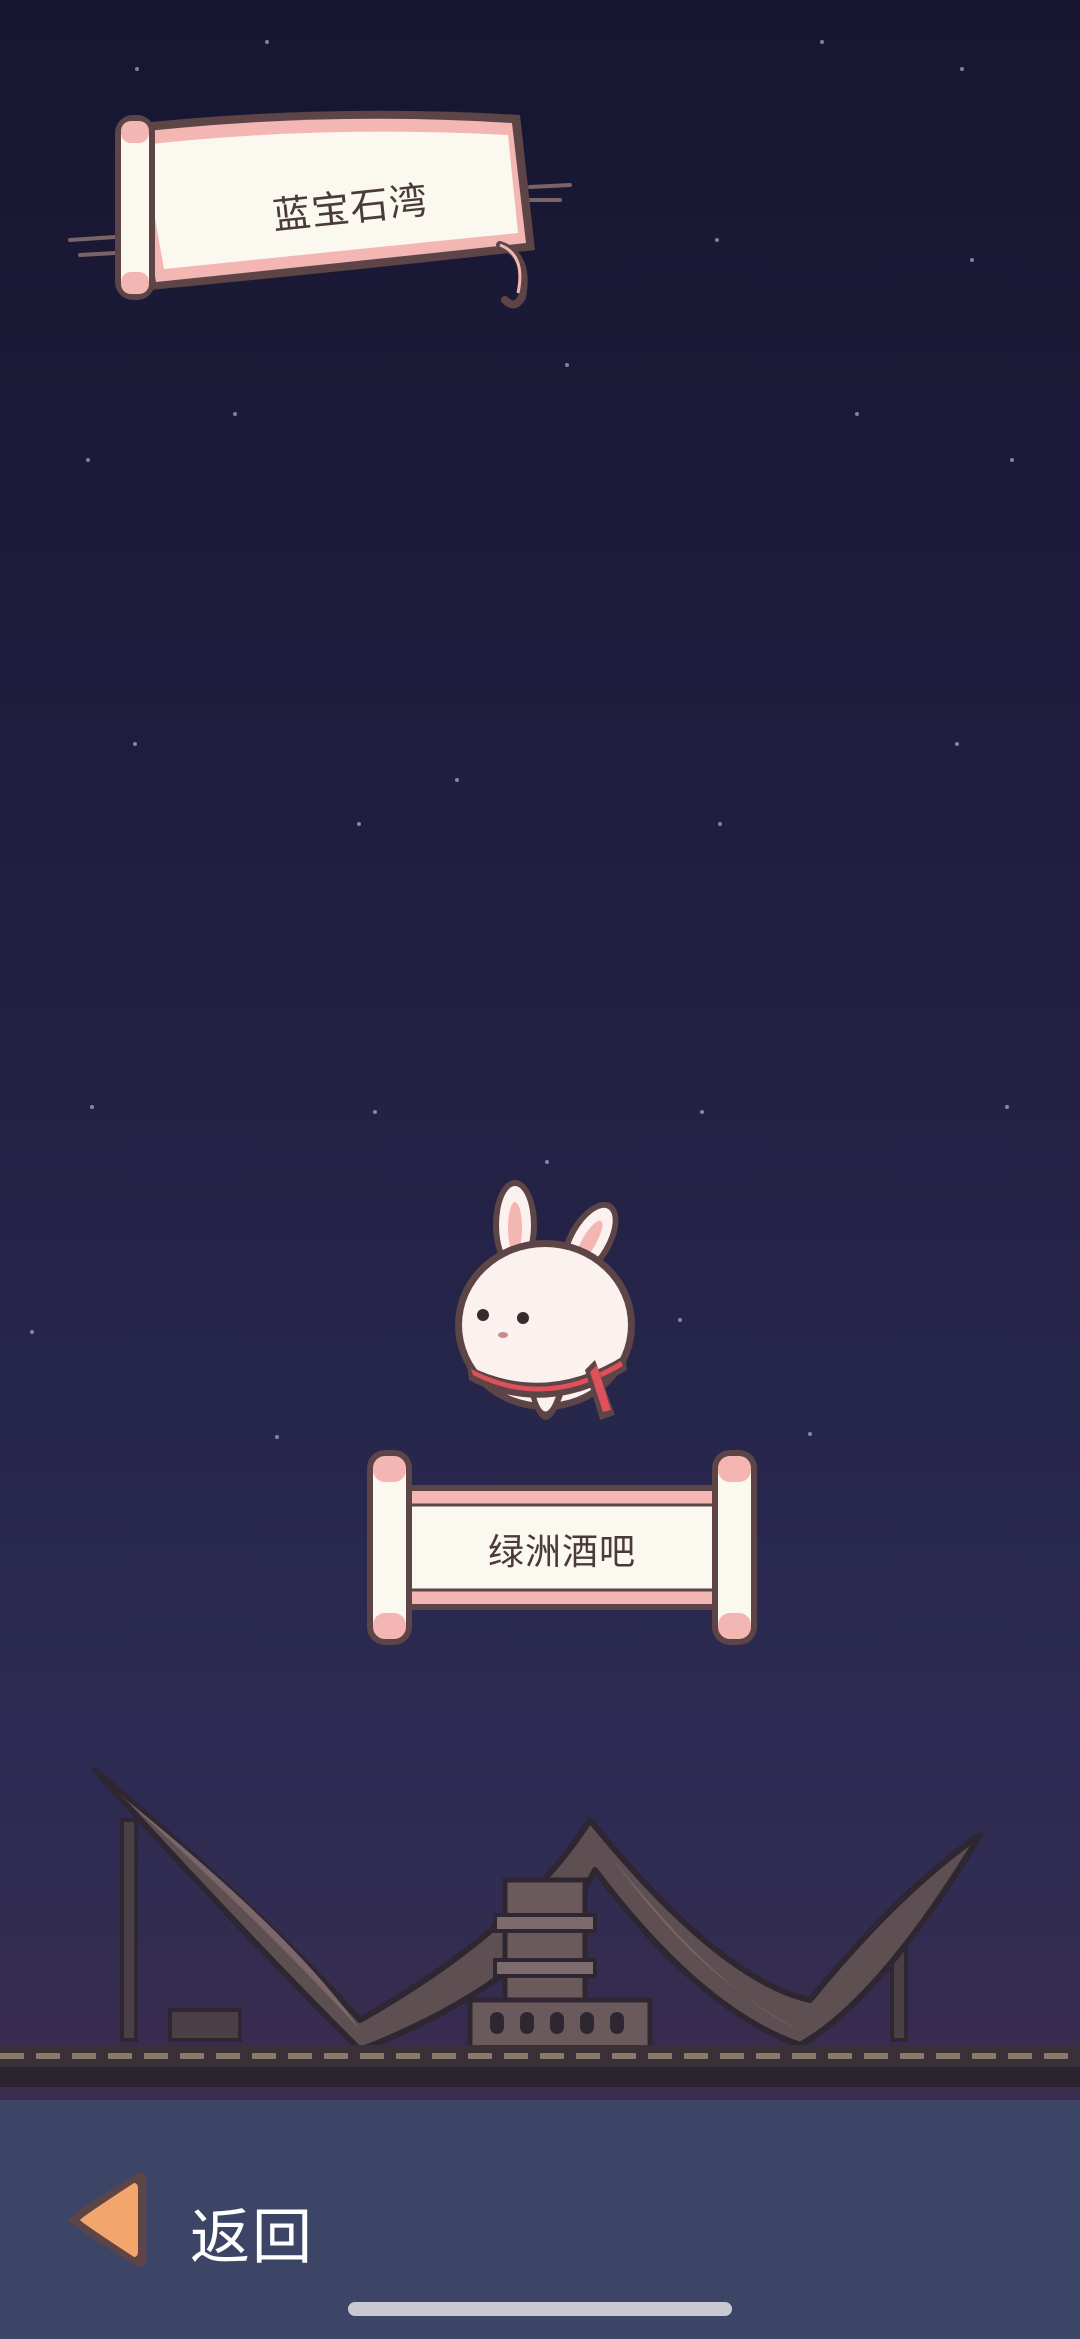 The height and width of the screenshot is (2339, 1080). I want to click on back-label: 返回, so click(252, 2238).